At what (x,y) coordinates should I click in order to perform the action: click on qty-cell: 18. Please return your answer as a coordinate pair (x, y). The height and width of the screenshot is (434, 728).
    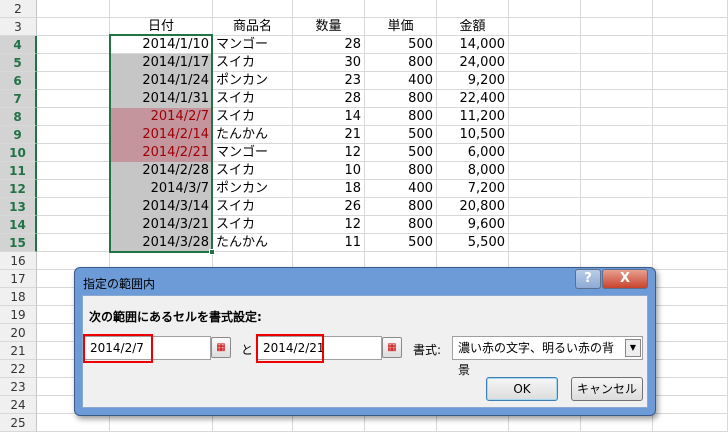
    Looking at the image, I should click on (329, 189).